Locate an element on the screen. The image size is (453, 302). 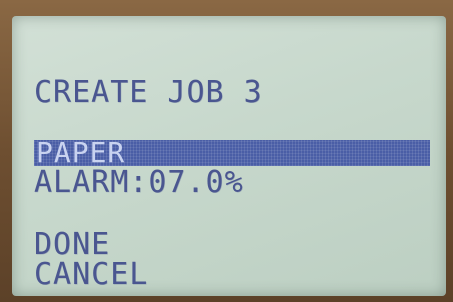
menu-item-alarm: ALARM:07.0% is located at coordinates (139, 183).